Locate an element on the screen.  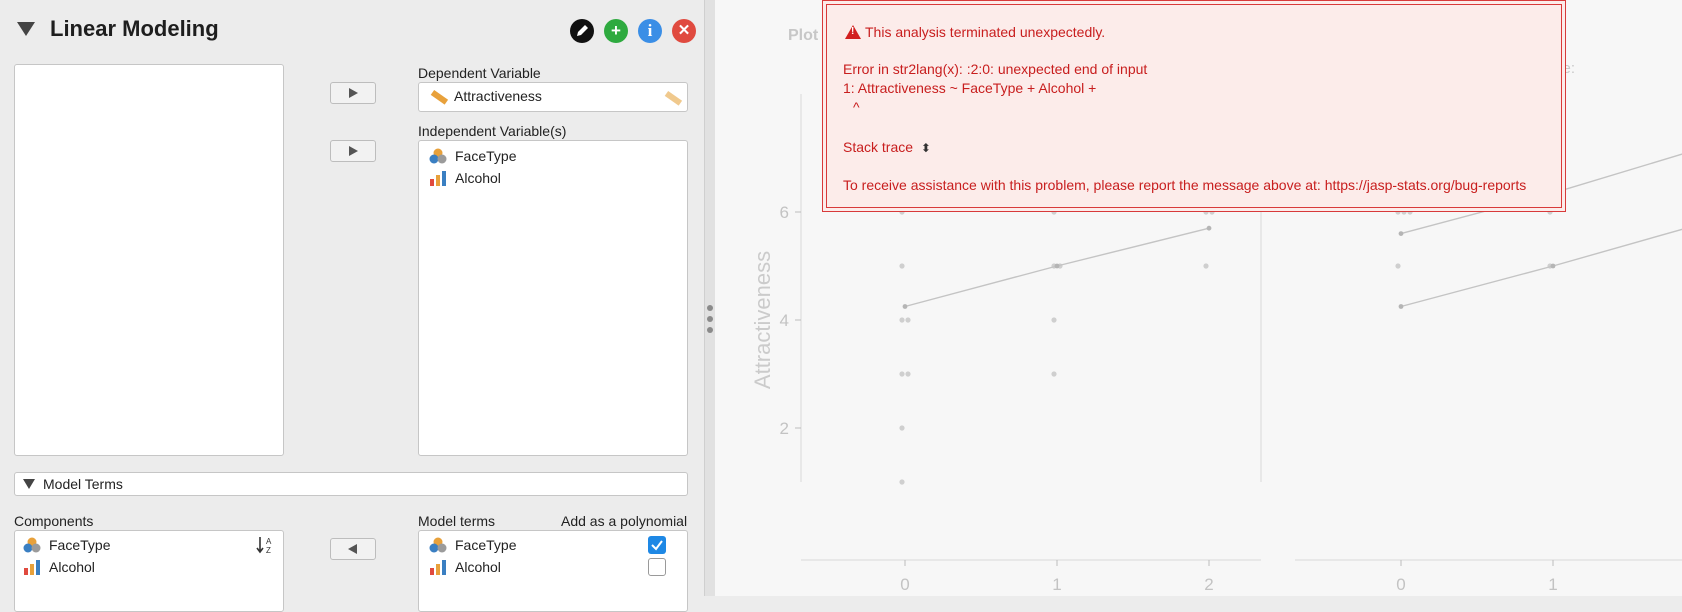
move-to-independent-button is located at coordinates (353, 151).